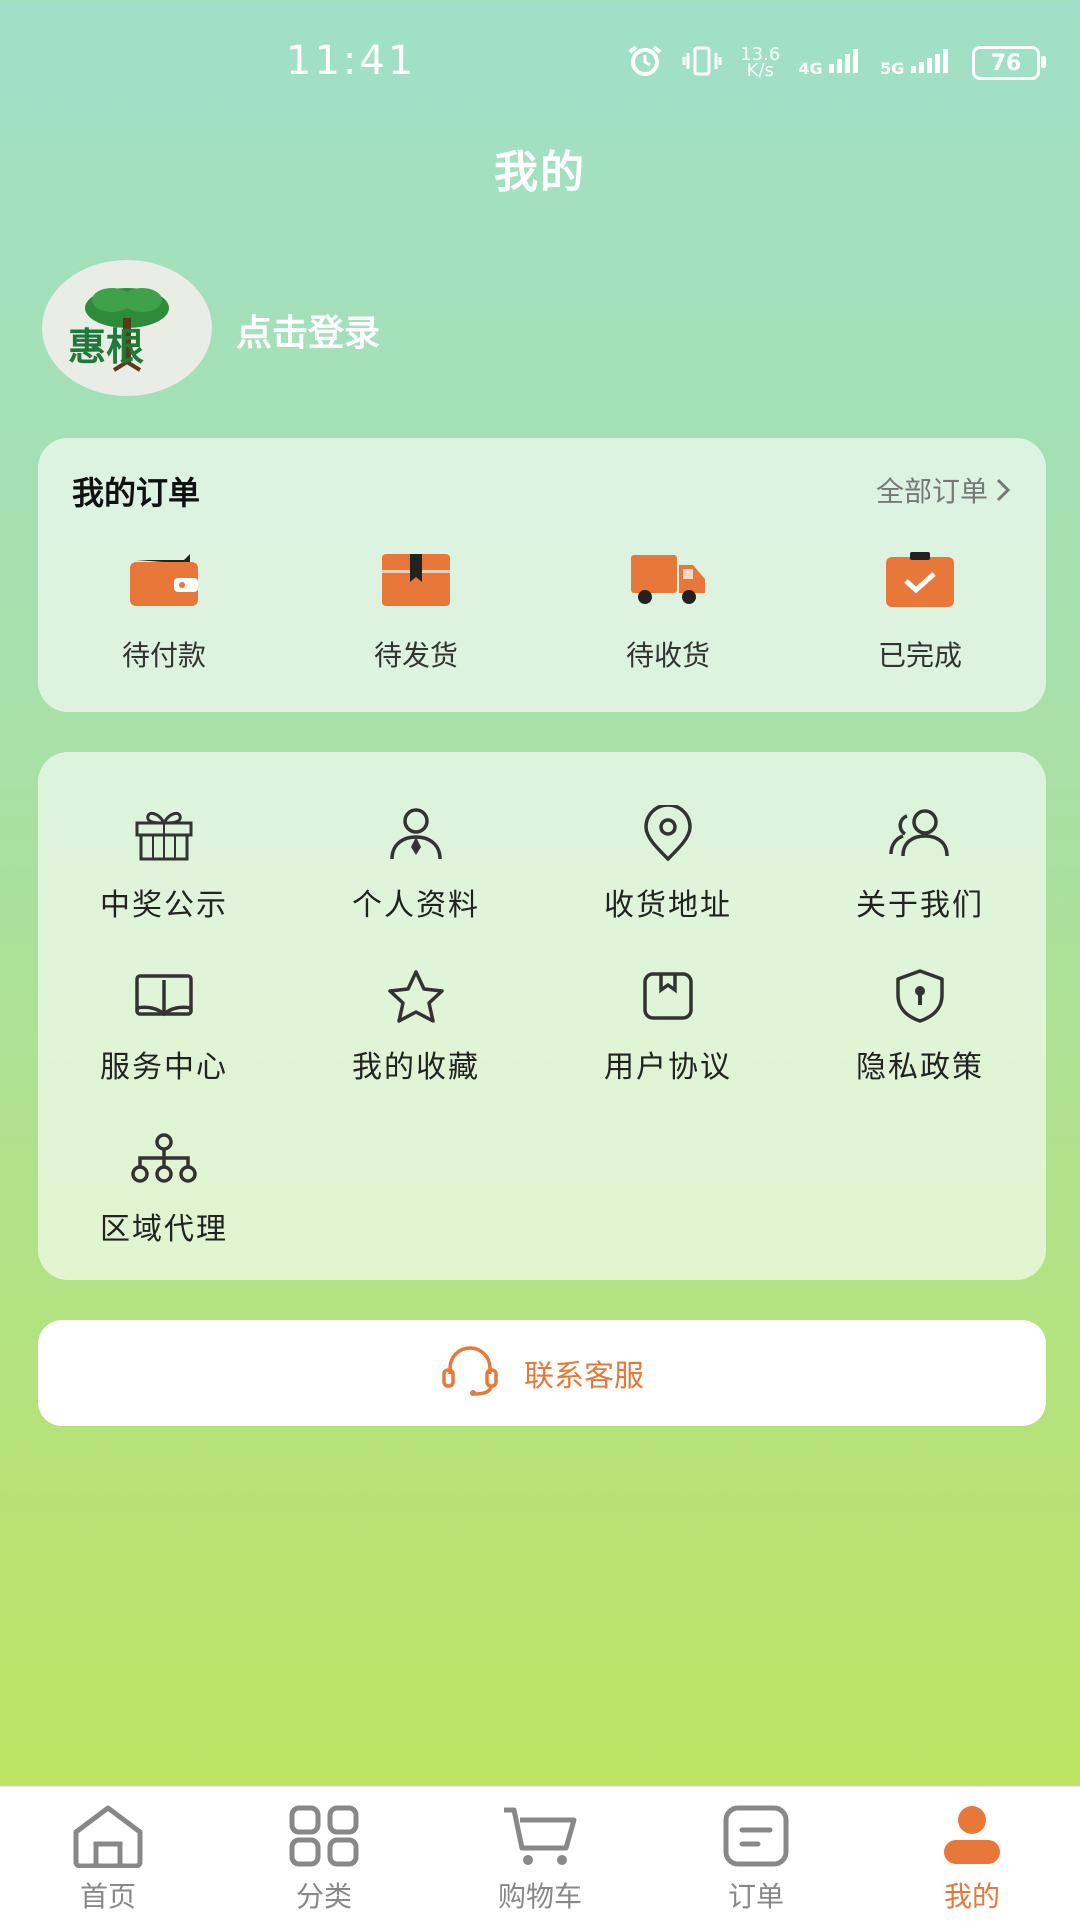  Describe the element at coordinates (540, 1836) in the screenshot. I see `cart-icon` at that location.